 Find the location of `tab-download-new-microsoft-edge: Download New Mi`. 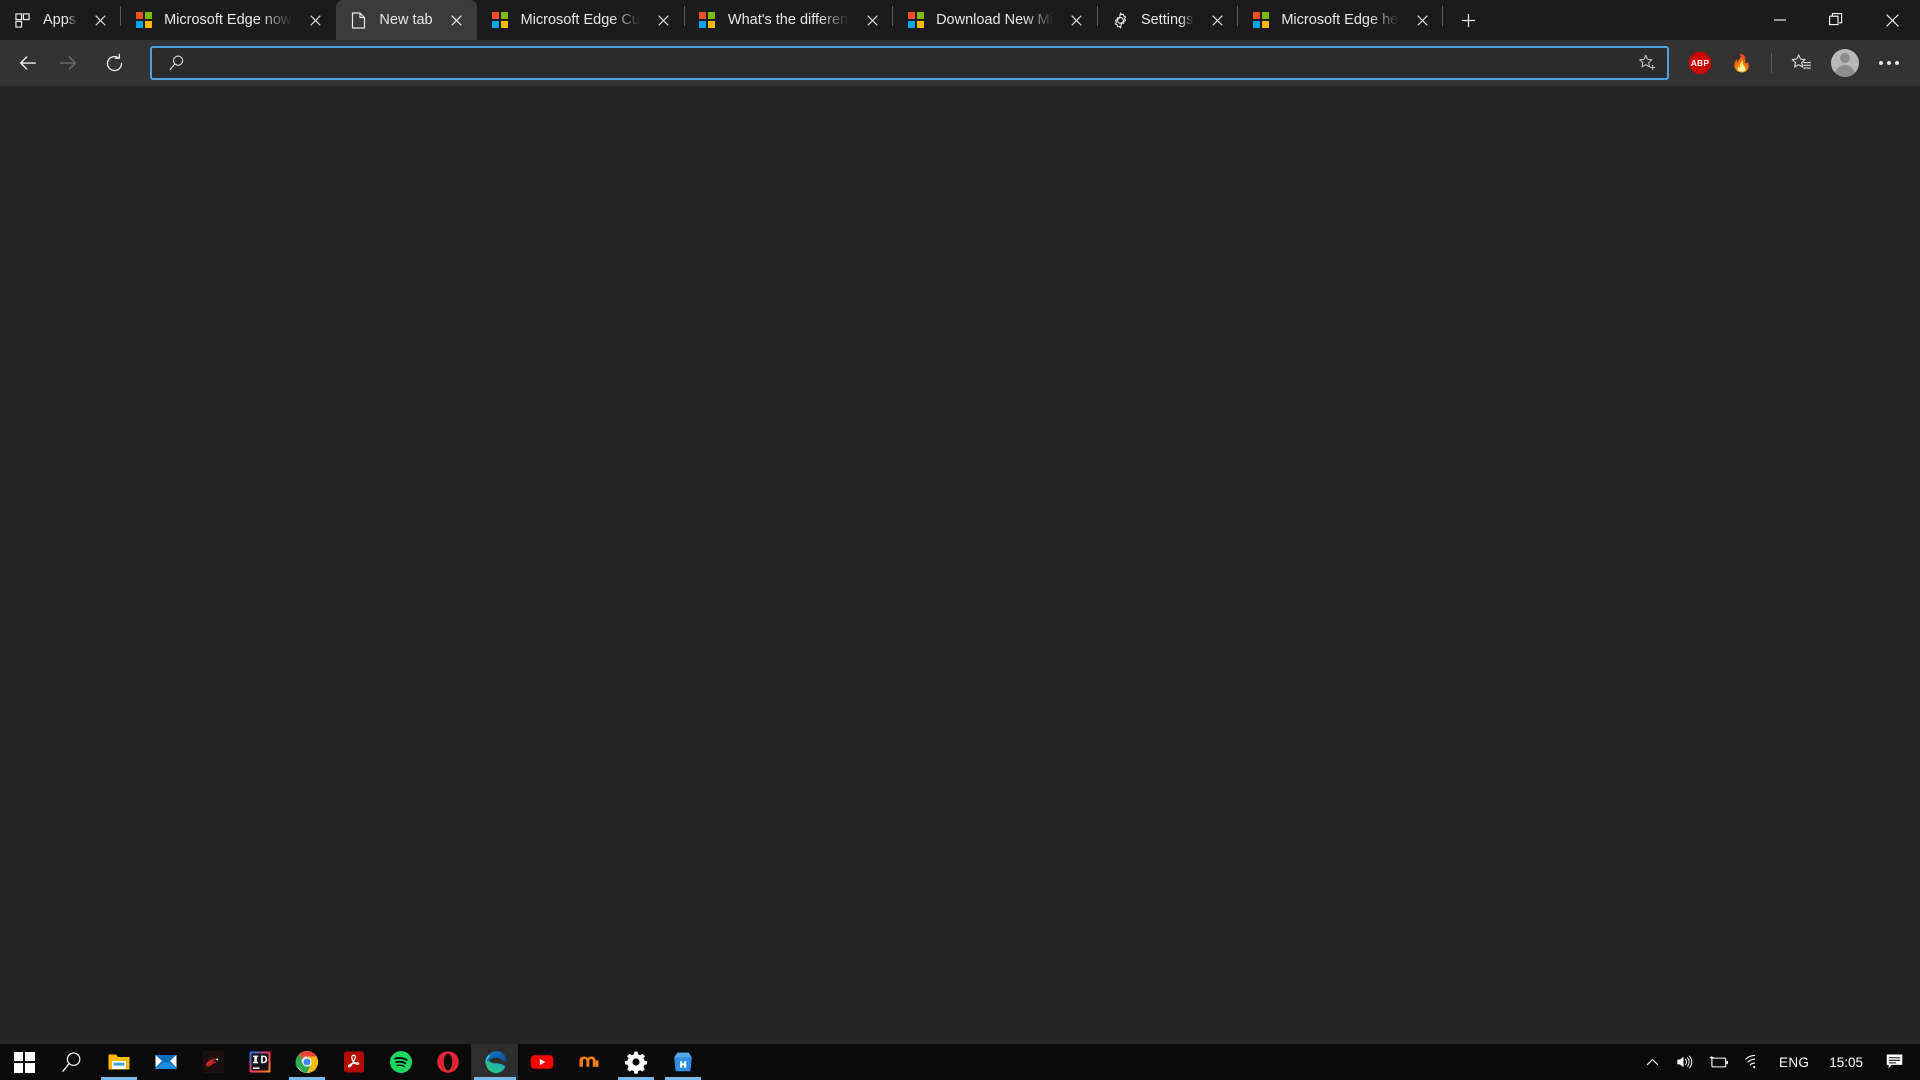

tab-download-new-microsoft-edge: Download New Mi is located at coordinates (995, 20).